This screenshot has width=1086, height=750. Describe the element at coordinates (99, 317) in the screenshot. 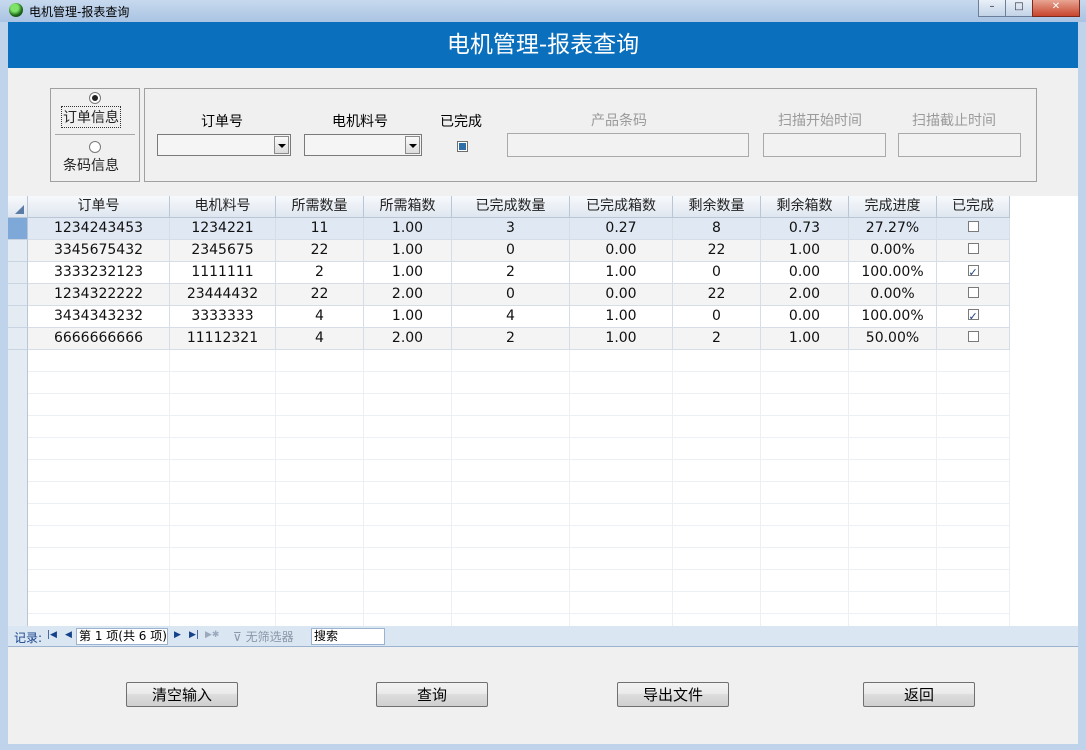

I see `table-cell: 3434343232` at that location.